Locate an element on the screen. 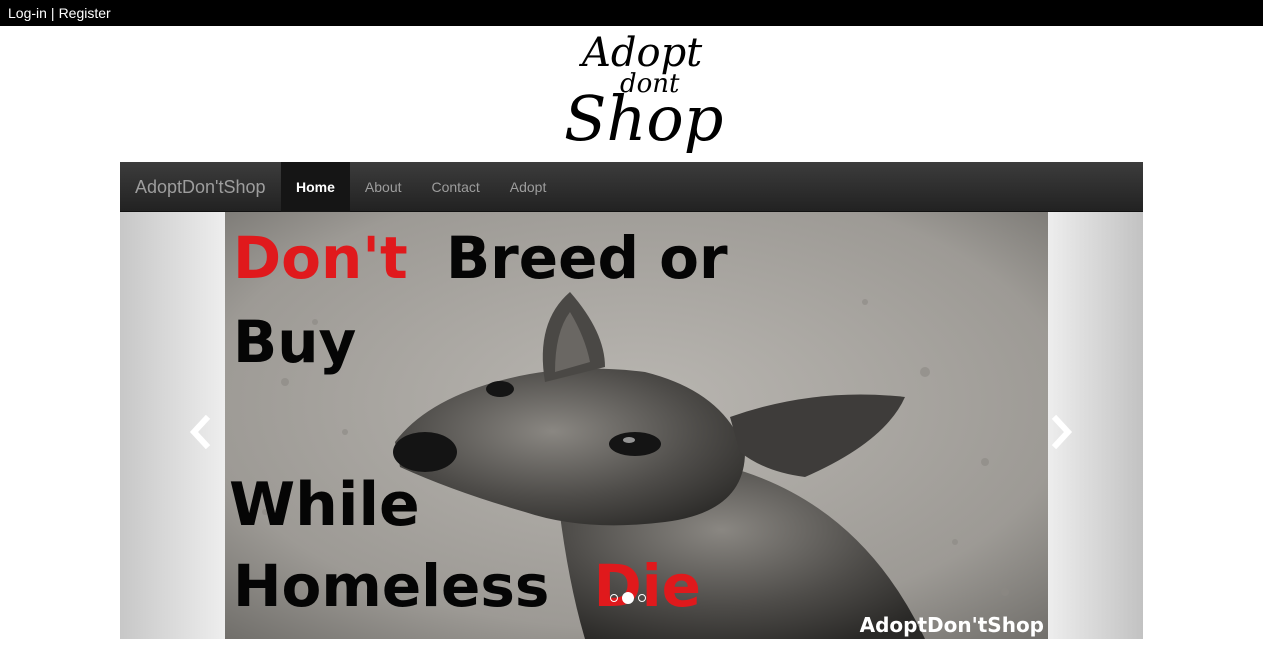  carousel-prev-button is located at coordinates (200, 432).